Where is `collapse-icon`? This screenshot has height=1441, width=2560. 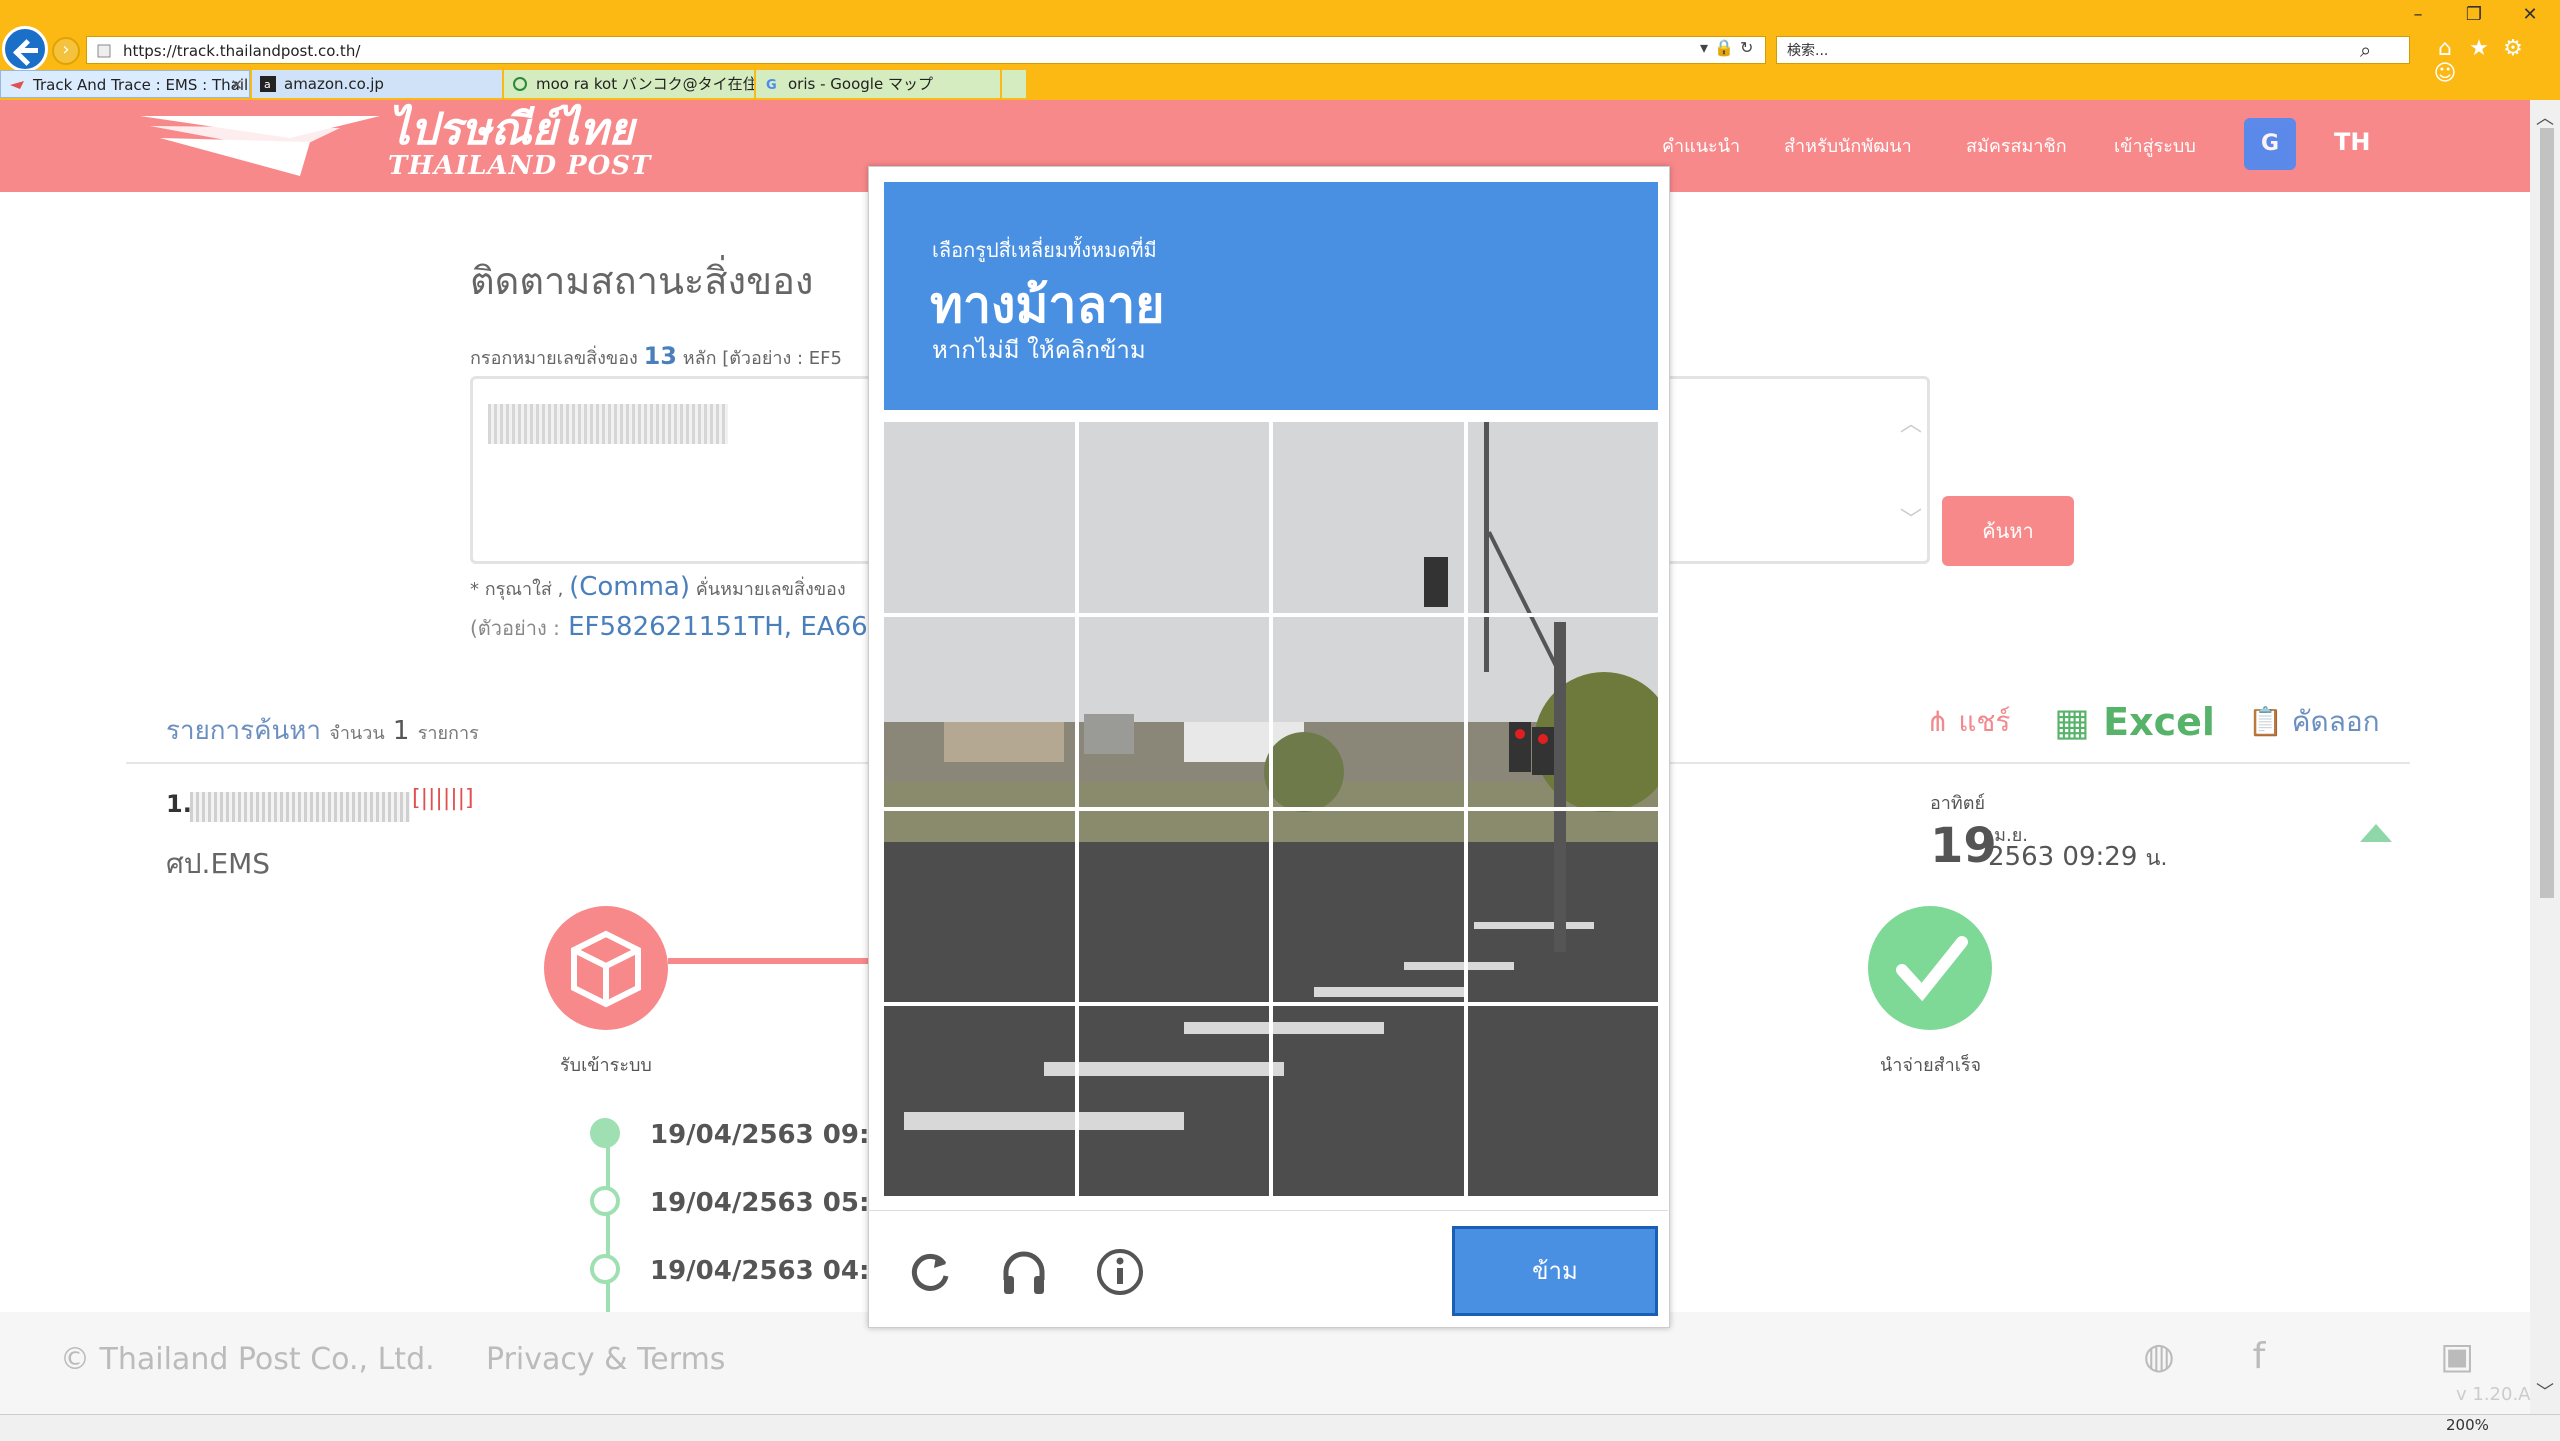 collapse-icon is located at coordinates (2376, 833).